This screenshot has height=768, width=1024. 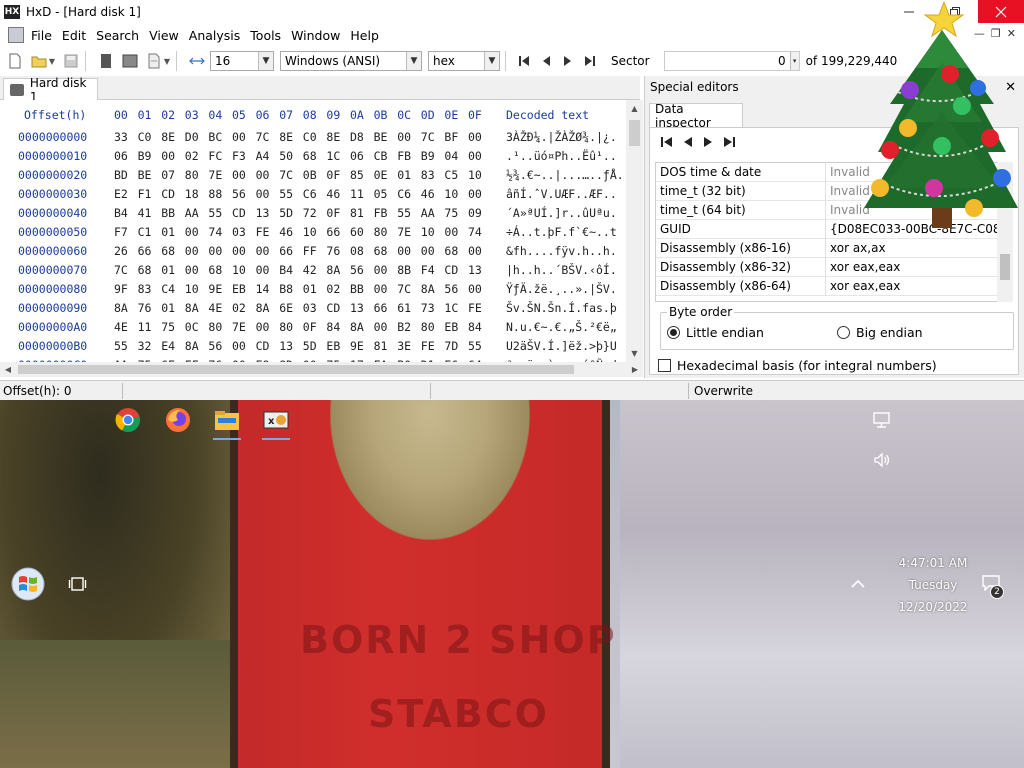 What do you see at coordinates (227, 422) in the screenshot?
I see `file-explorer-taskbar-icon` at bounding box center [227, 422].